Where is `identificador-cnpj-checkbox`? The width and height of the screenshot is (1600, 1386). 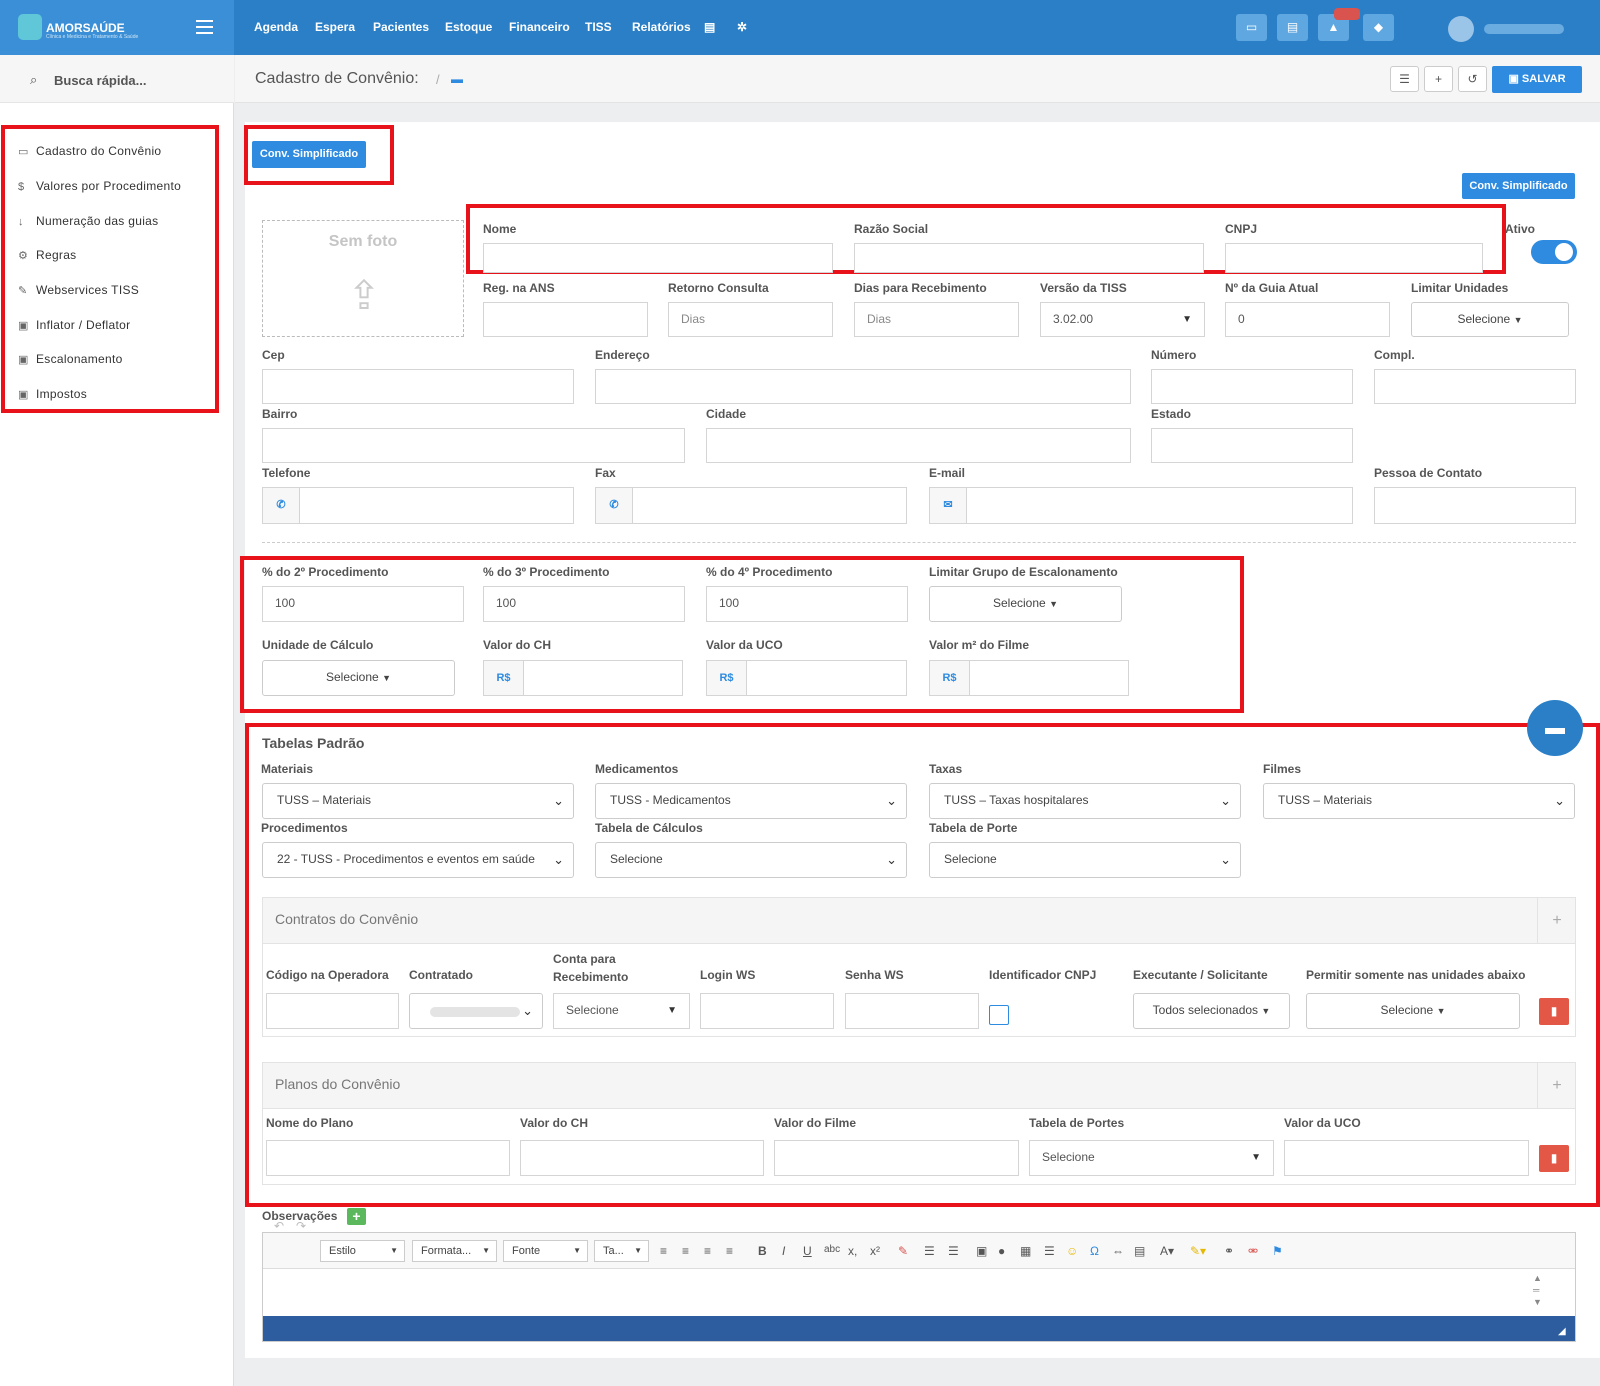 identificador-cnpj-checkbox is located at coordinates (999, 1015).